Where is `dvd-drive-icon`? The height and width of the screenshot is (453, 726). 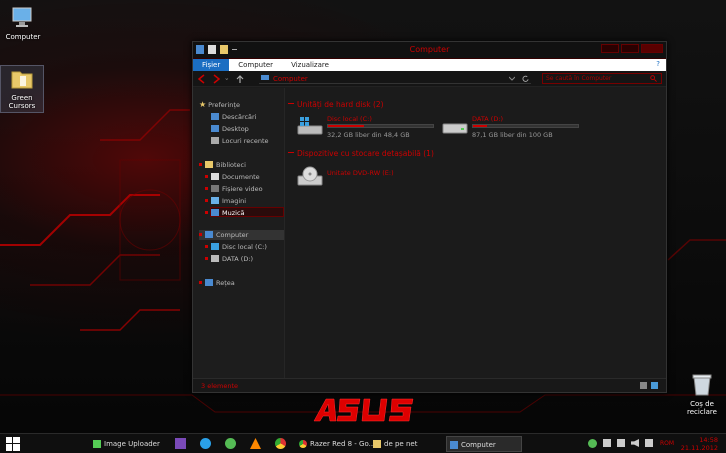 dvd-drive-icon is located at coordinates (310, 176).